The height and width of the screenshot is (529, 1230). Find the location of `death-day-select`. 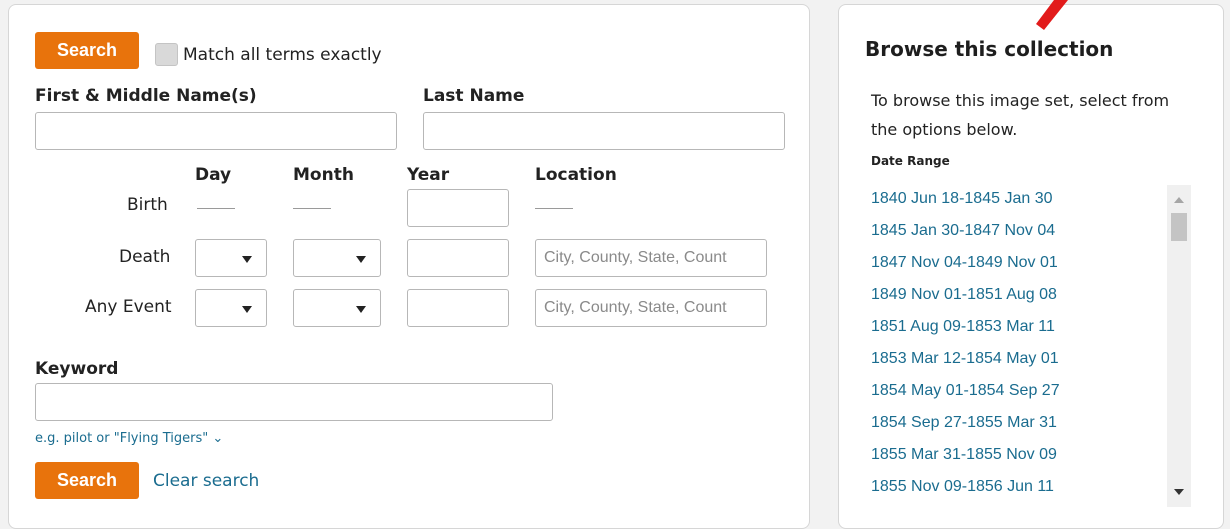

death-day-select is located at coordinates (231, 258).